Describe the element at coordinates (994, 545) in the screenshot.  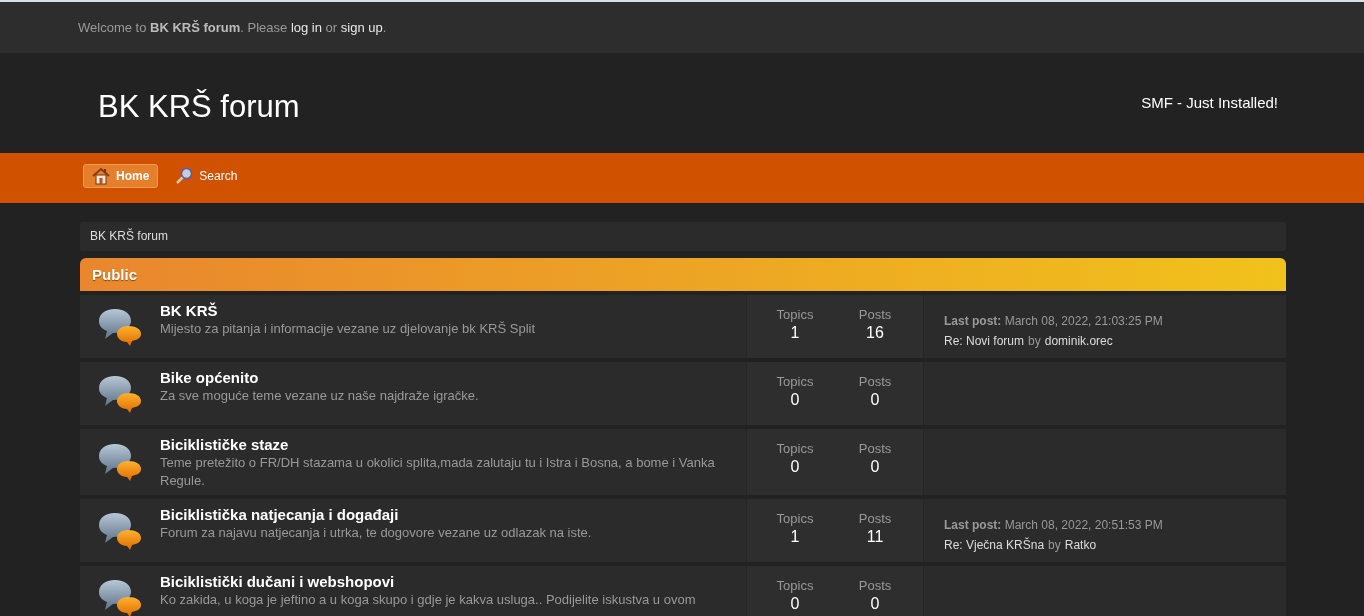
I see `last-post-link: Re: Vječna KRŠna` at that location.